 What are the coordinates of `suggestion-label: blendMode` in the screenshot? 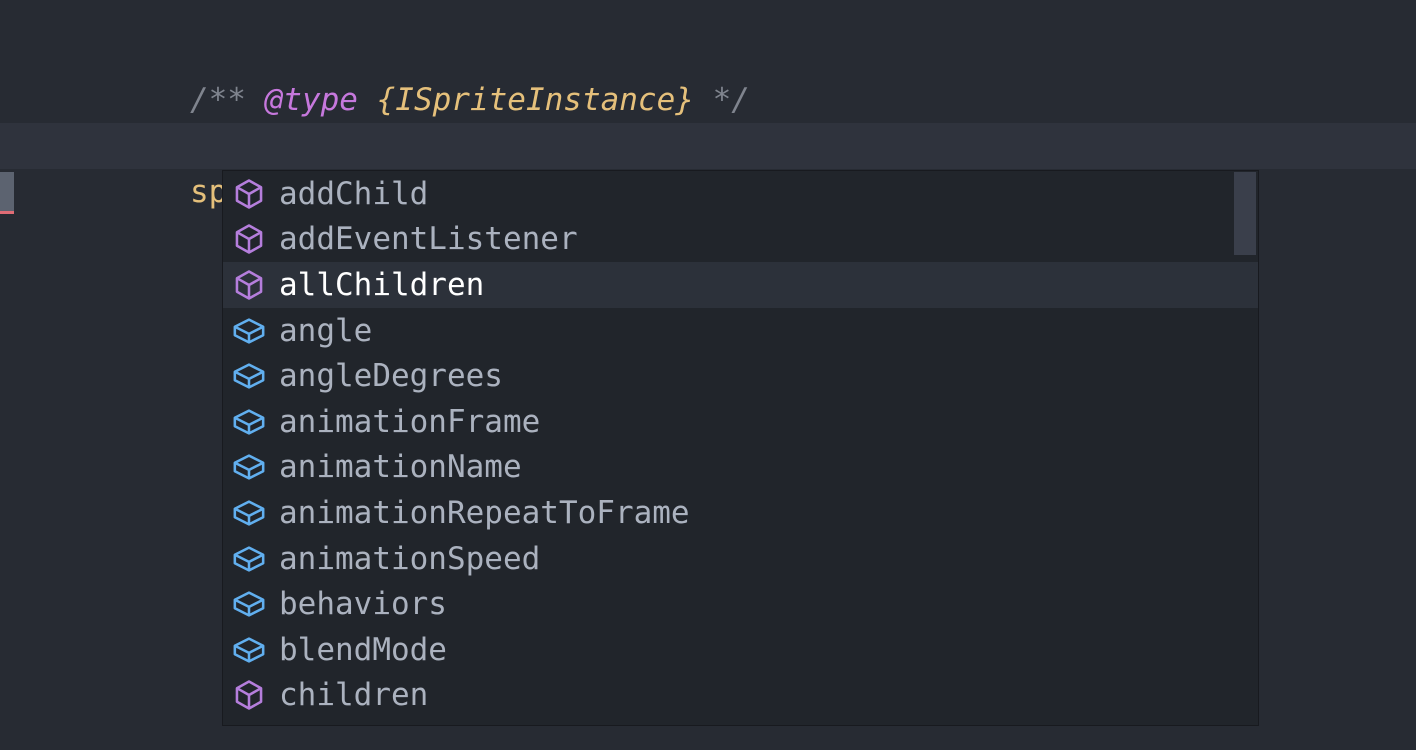 It's located at (363, 649).